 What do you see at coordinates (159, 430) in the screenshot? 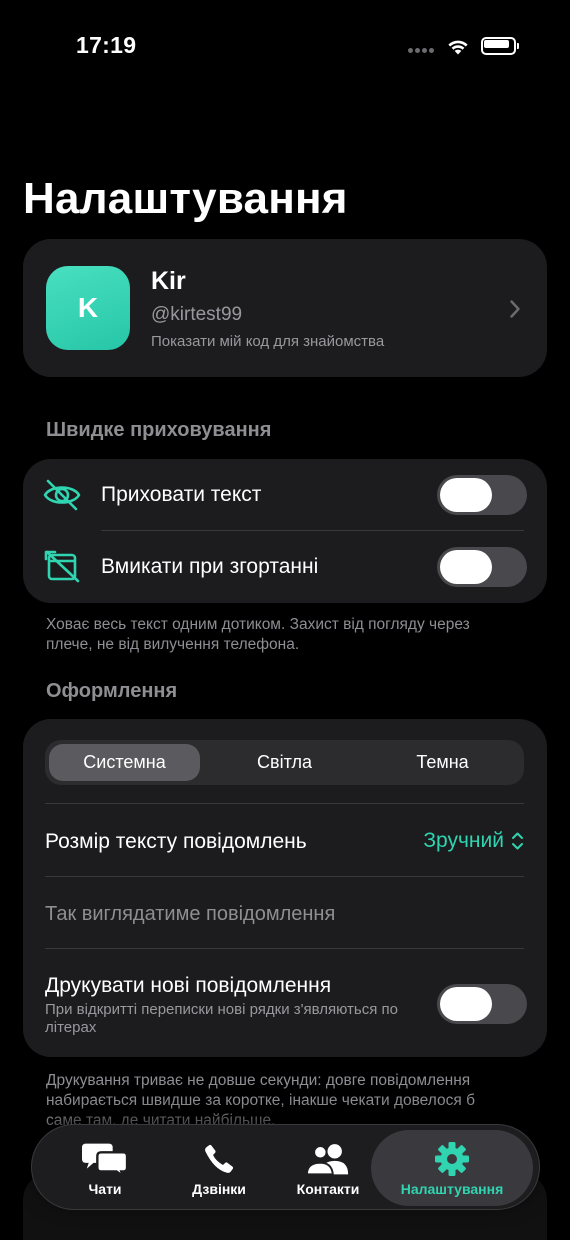
I see `section-header-quick-hide: Швидке приховування` at bounding box center [159, 430].